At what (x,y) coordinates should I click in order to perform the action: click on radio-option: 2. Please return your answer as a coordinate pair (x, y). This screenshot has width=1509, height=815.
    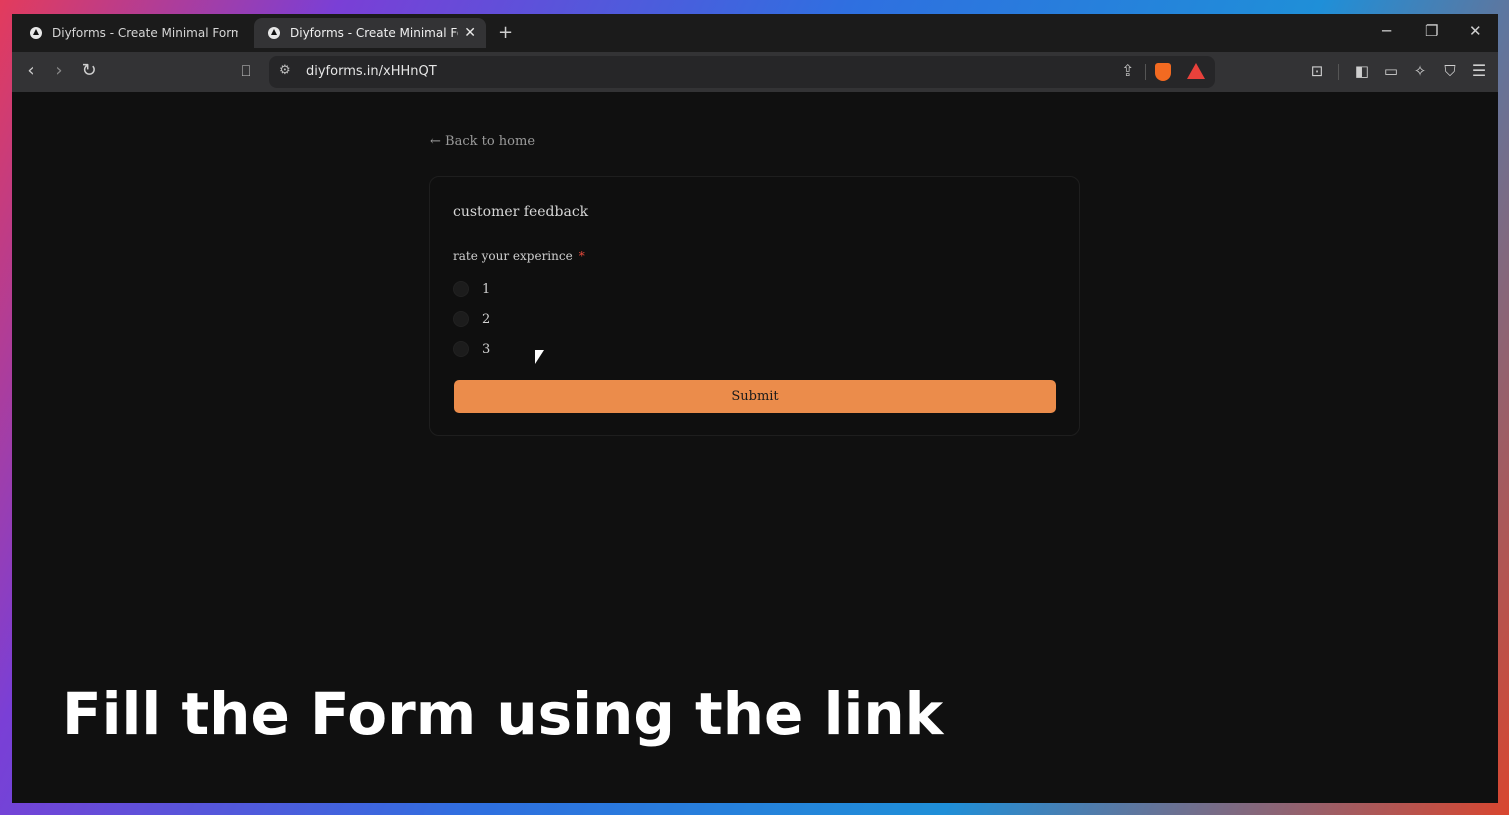
    Looking at the image, I should click on (471, 319).